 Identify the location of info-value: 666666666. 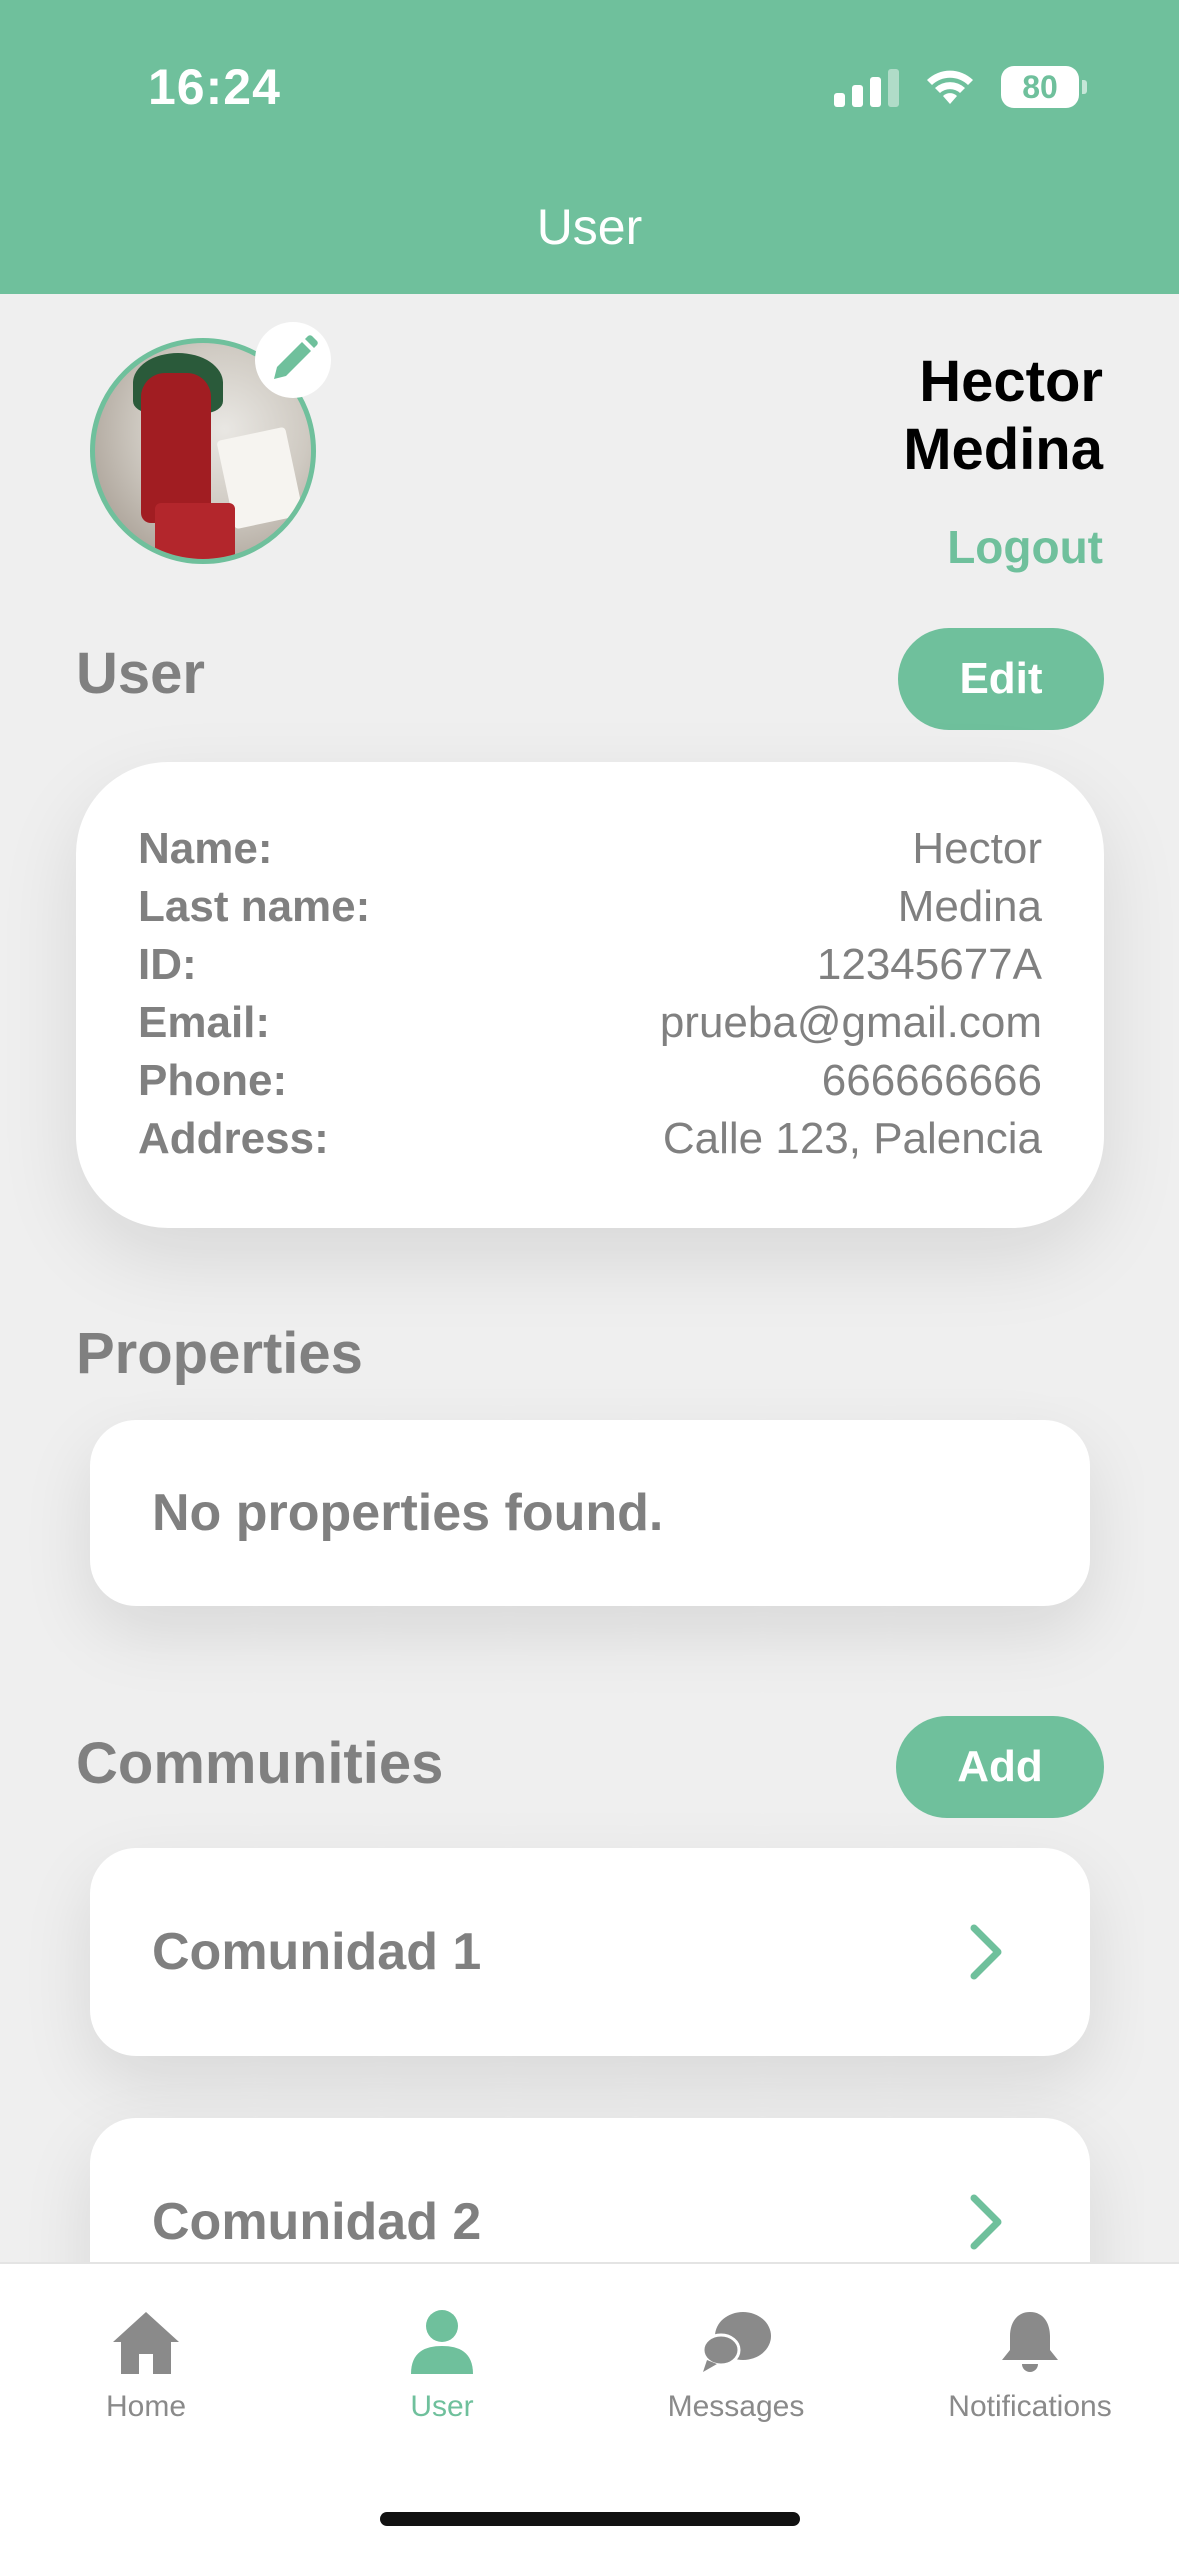
(931, 1080).